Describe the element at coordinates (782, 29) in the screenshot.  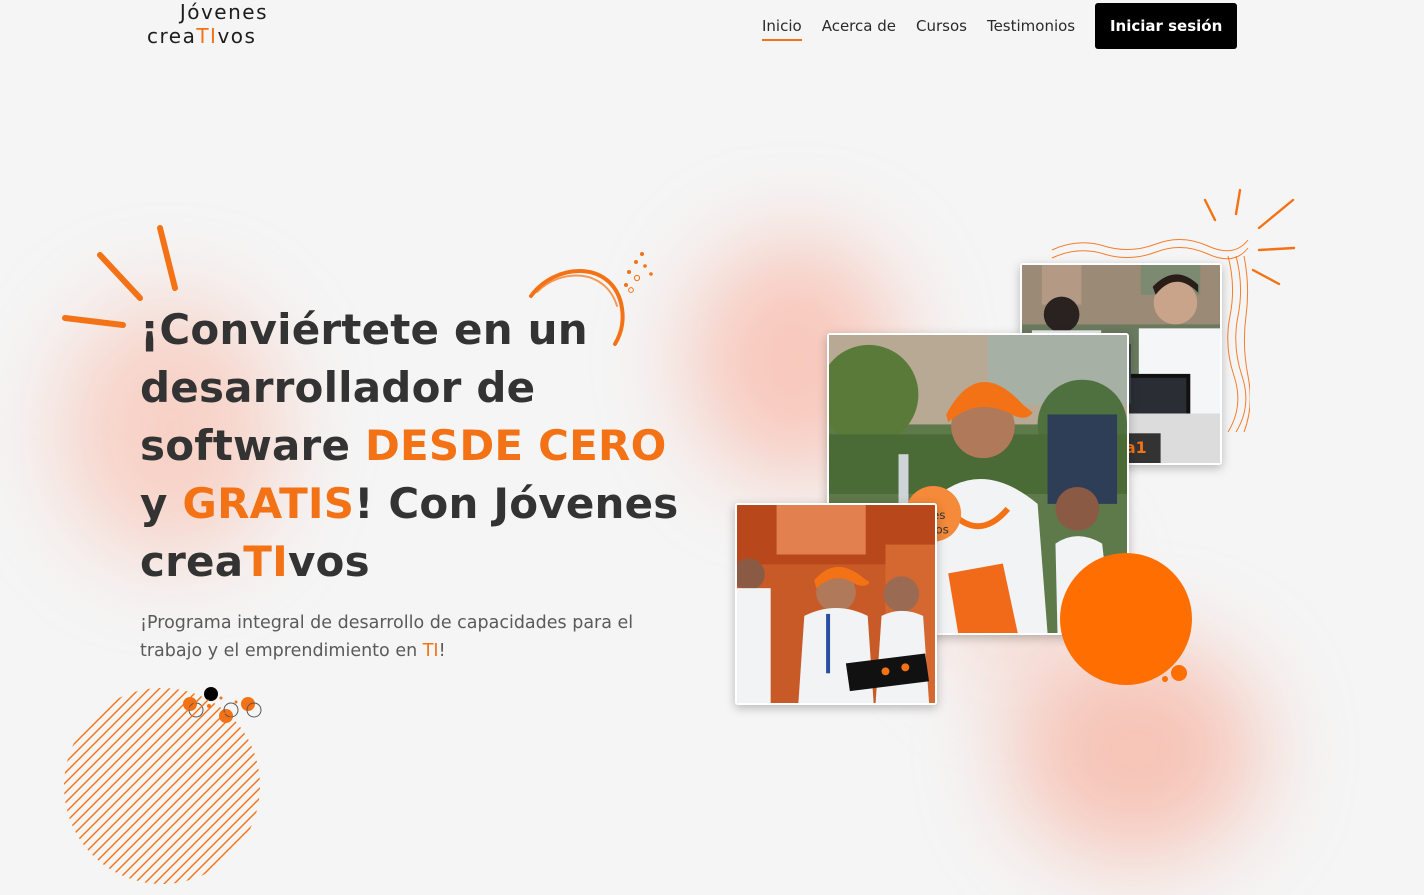
I see `nav-link-inicio: Inicio` at that location.